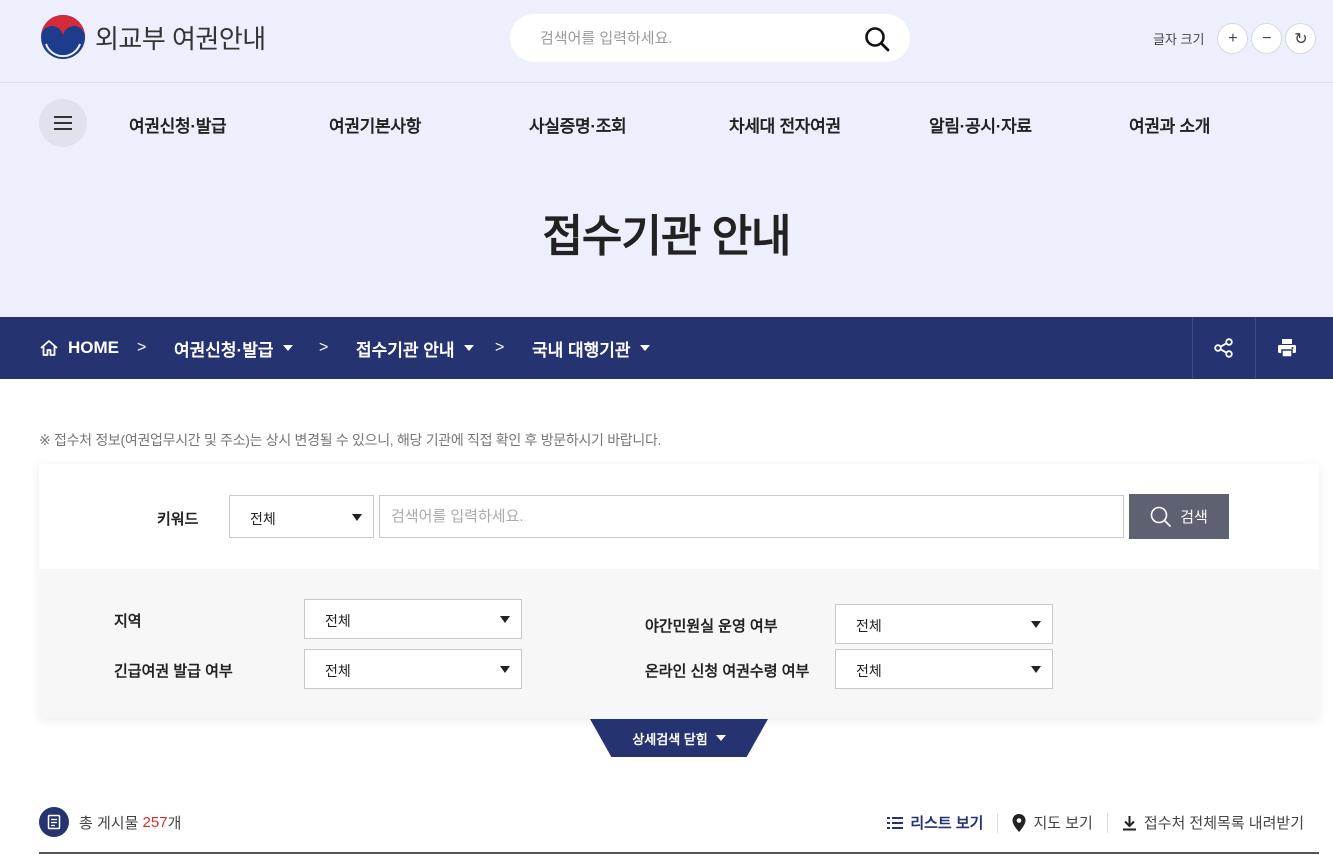  I want to click on page-title: 접수기관 안내, so click(666, 236).